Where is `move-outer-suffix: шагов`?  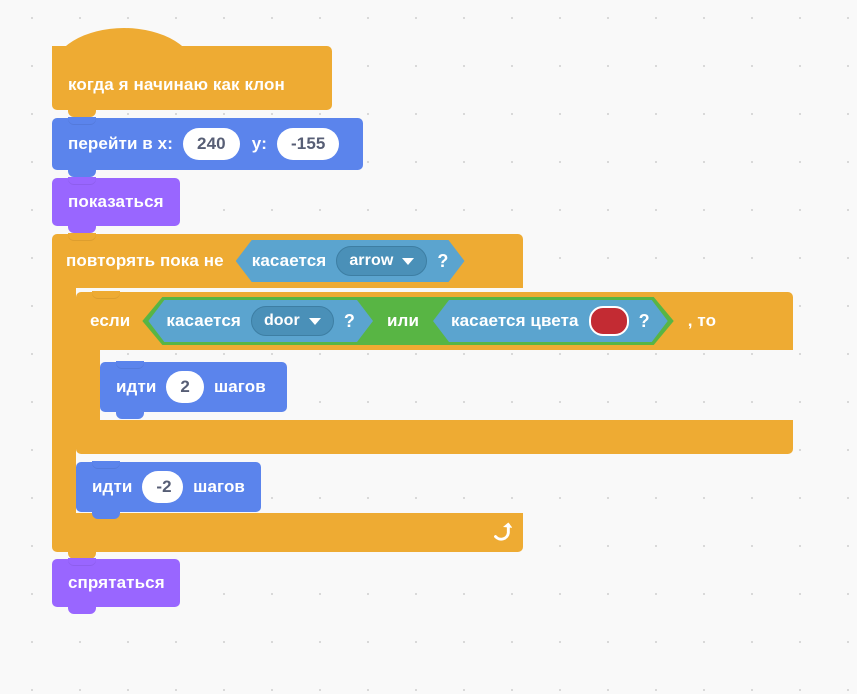 move-outer-suffix: шагов is located at coordinates (219, 486).